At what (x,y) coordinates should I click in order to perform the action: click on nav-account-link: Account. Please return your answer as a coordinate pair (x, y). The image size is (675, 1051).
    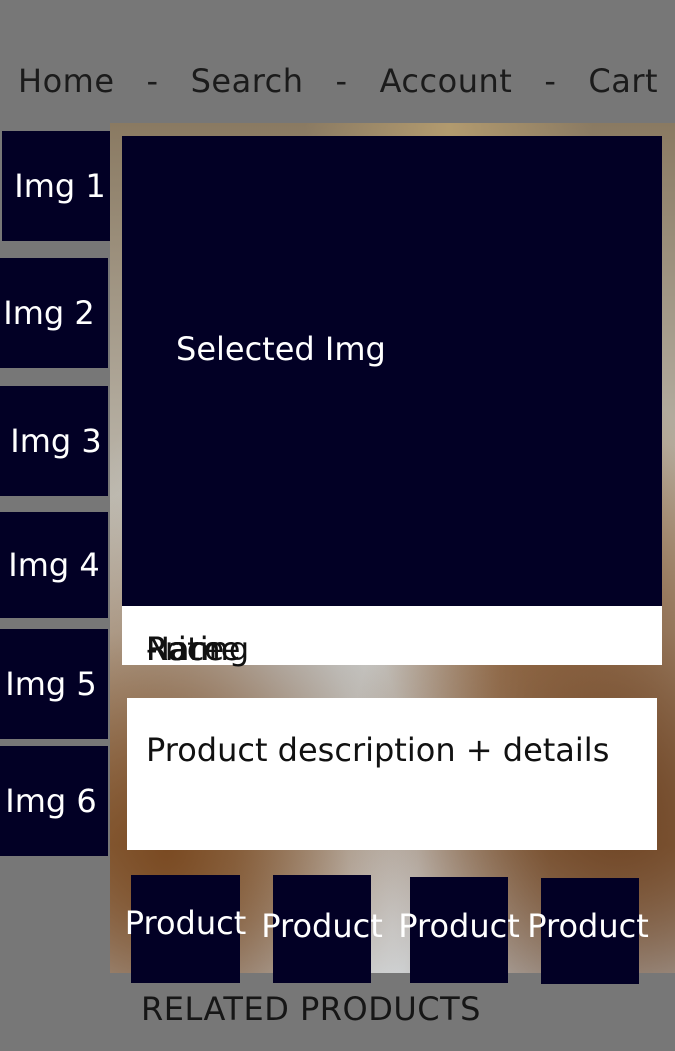
    Looking at the image, I should click on (446, 81).